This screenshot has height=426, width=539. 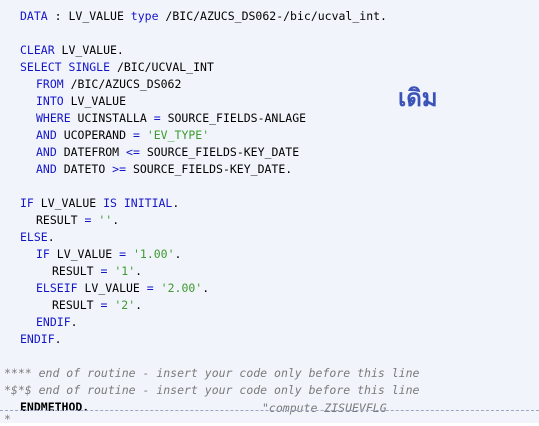 What do you see at coordinates (89, 16) in the screenshot?
I see `code-text: : LV_VALUE` at bounding box center [89, 16].